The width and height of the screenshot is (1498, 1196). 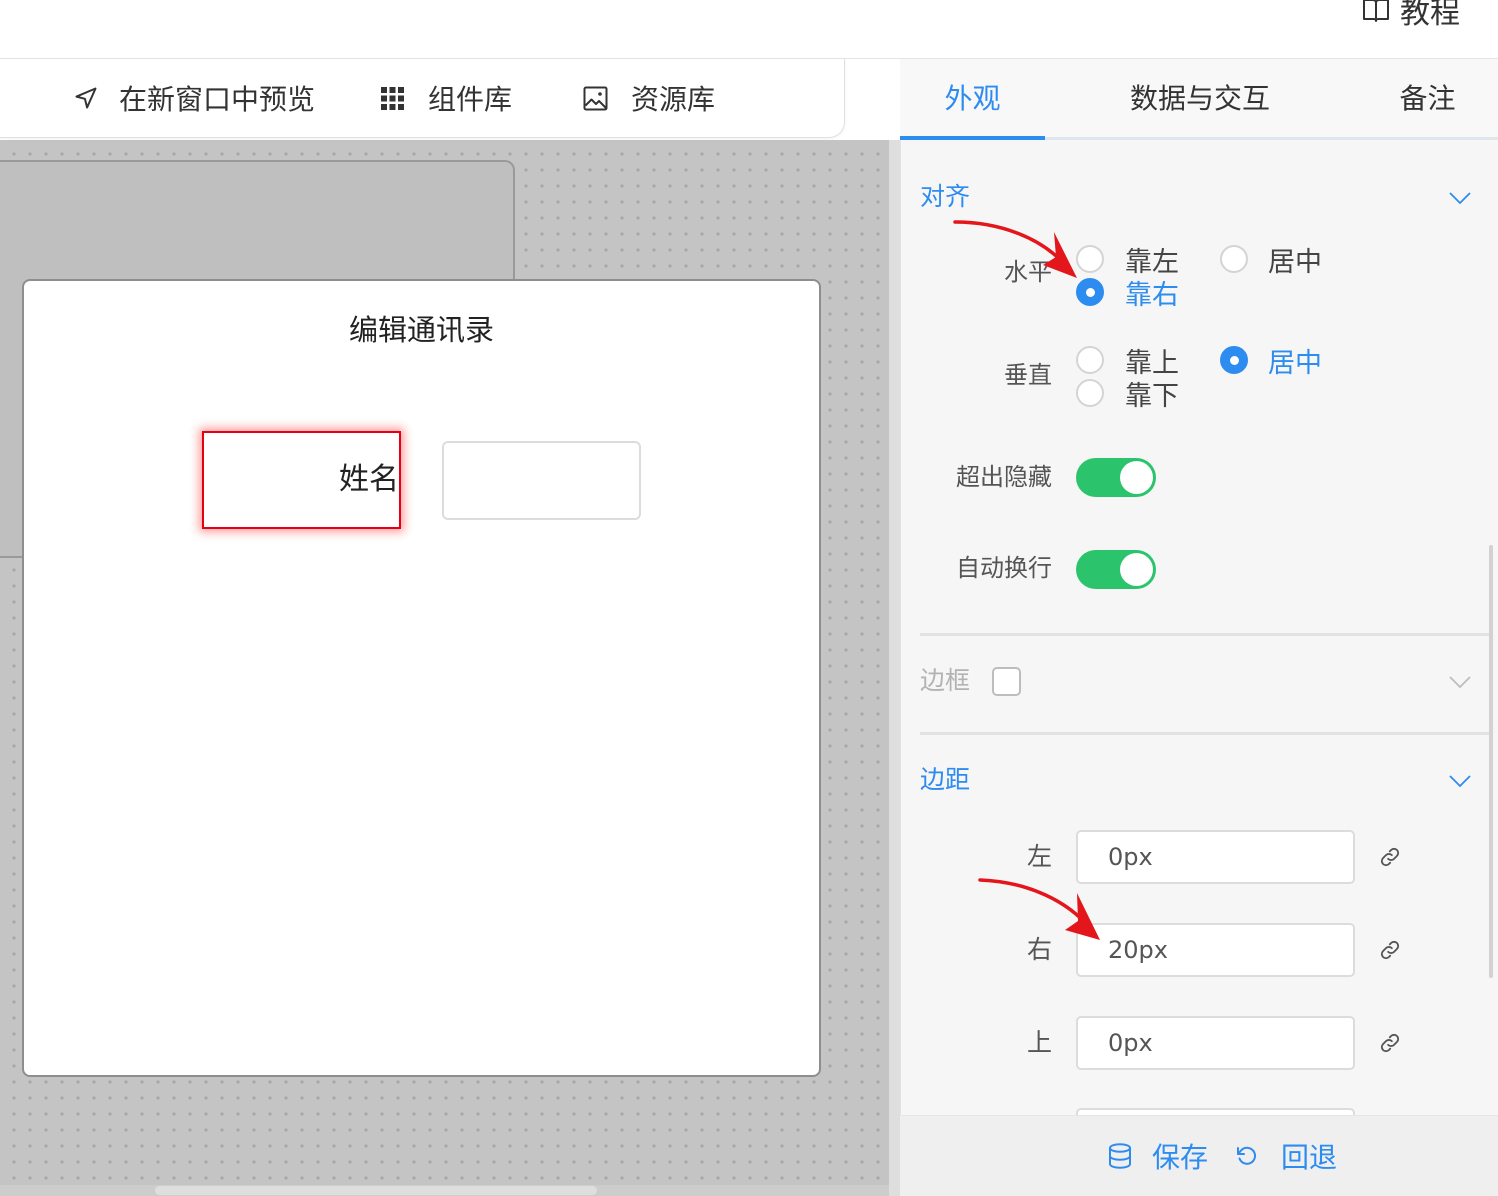 I want to click on component-library-button: 组件库, so click(x=446, y=98).